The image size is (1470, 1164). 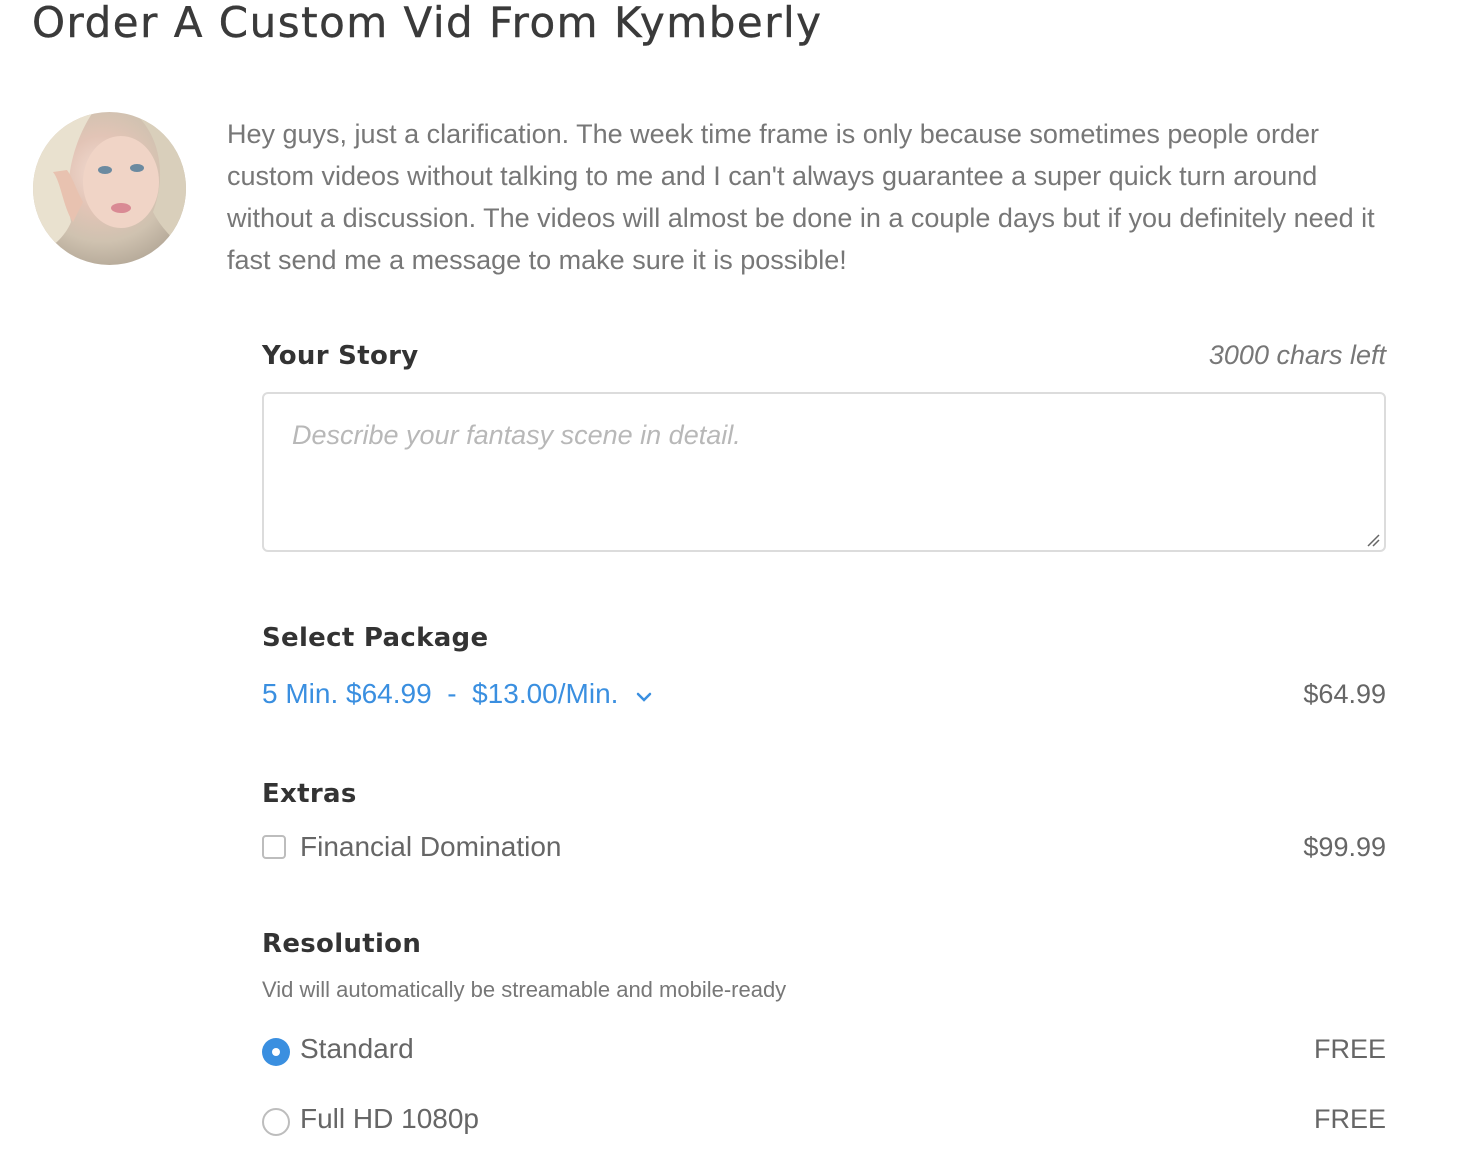 I want to click on page-title: Order A Custom Vid From Kymberly, so click(x=427, y=23).